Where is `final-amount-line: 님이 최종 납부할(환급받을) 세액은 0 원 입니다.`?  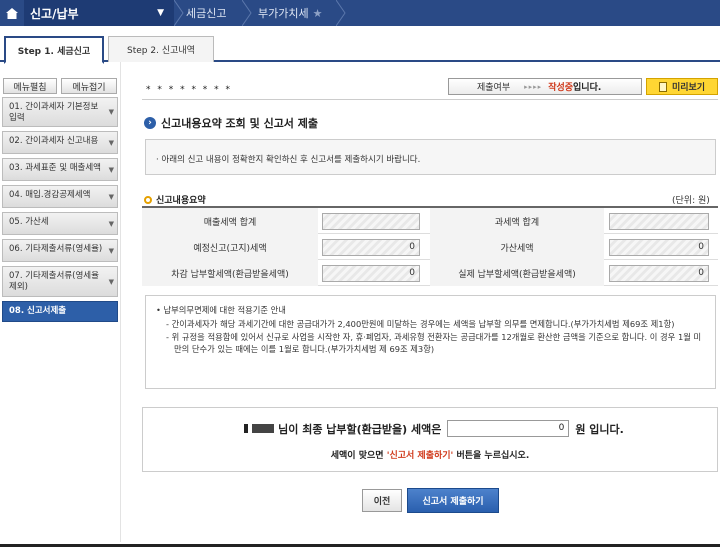
final-amount-line: 님이 최종 납부할(환급받을) 세액은 0 원 입니다. is located at coordinates (430, 428).